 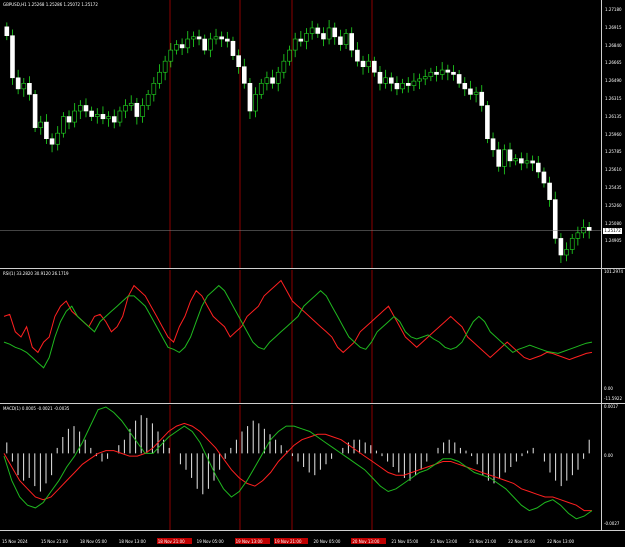 I want to click on price-axis-label: 1.24905, so click(x=613, y=241).